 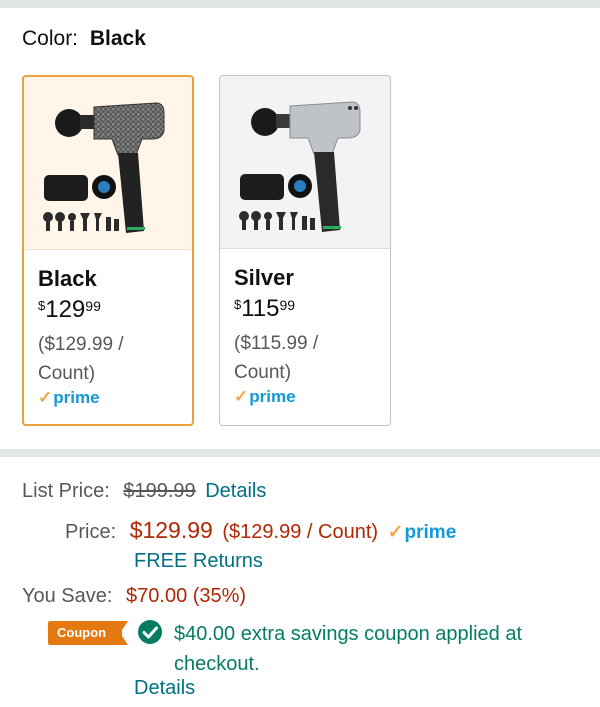 What do you see at coordinates (198, 561) in the screenshot?
I see `free-returns-link: FREE Returns` at bounding box center [198, 561].